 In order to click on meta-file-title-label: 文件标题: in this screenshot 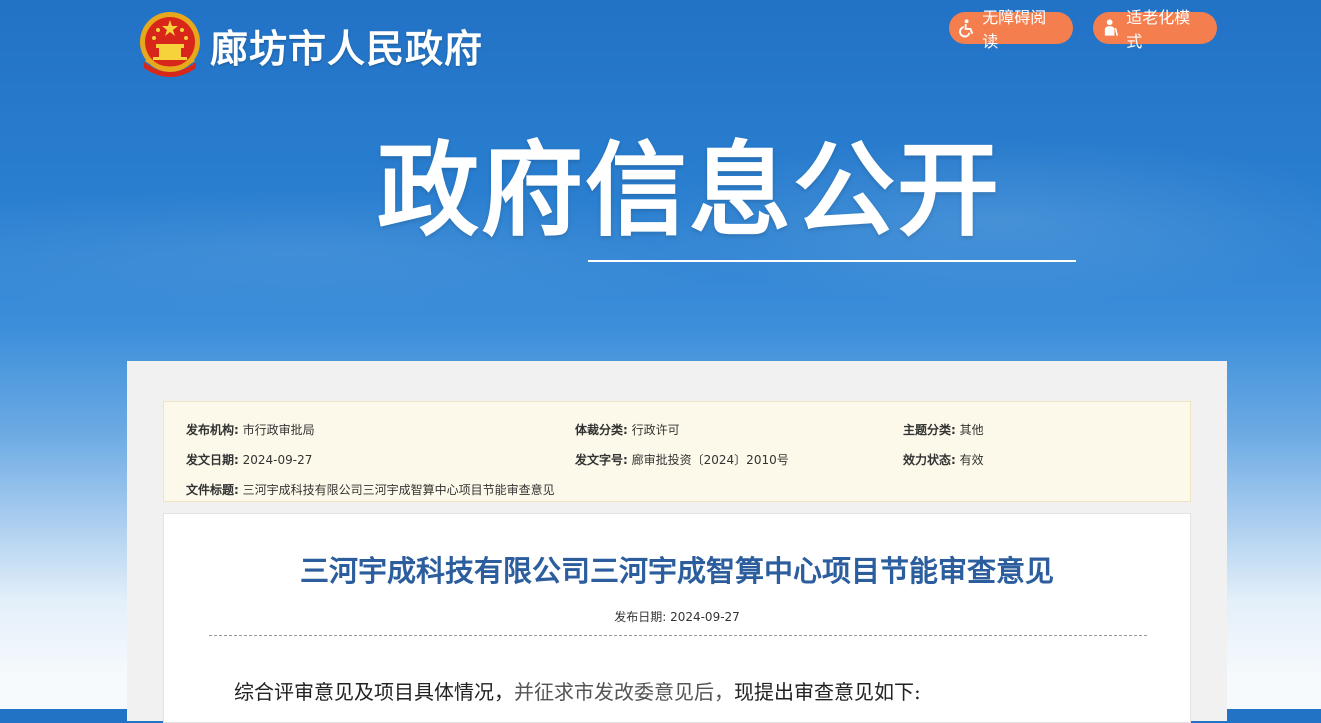, I will do `click(212, 490)`.